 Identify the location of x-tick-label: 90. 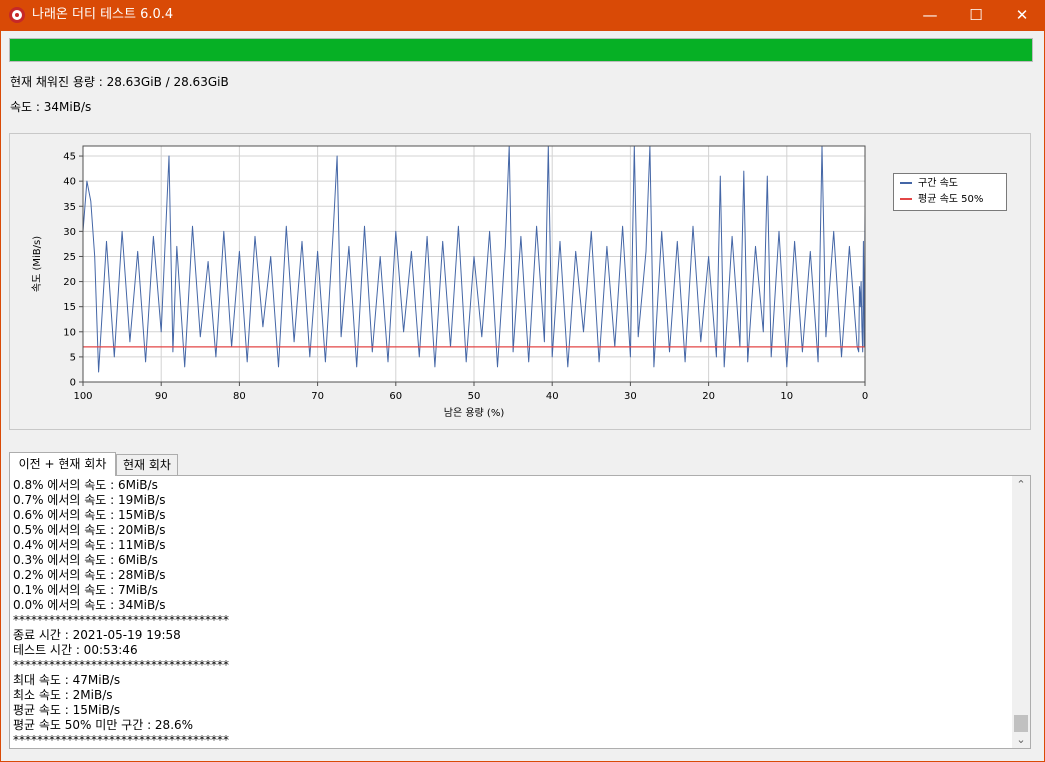
(161, 396).